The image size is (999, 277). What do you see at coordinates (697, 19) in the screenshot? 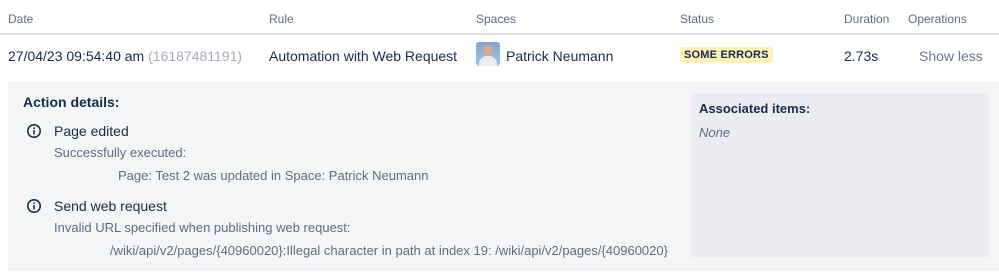
I see `column-header-status: Status` at bounding box center [697, 19].